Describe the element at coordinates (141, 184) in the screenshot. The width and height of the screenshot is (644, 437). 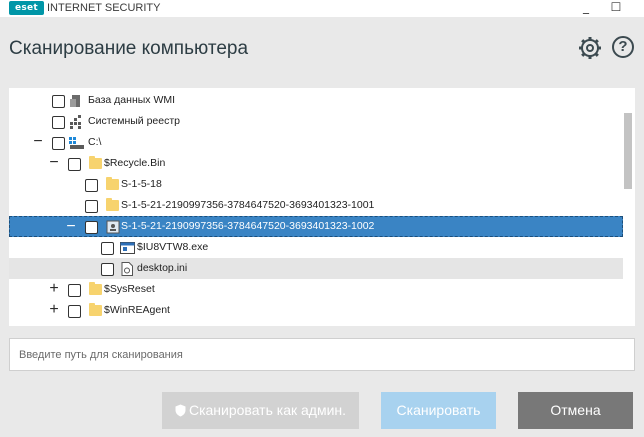
I see `tree-row-label: S-1-5-18` at that location.